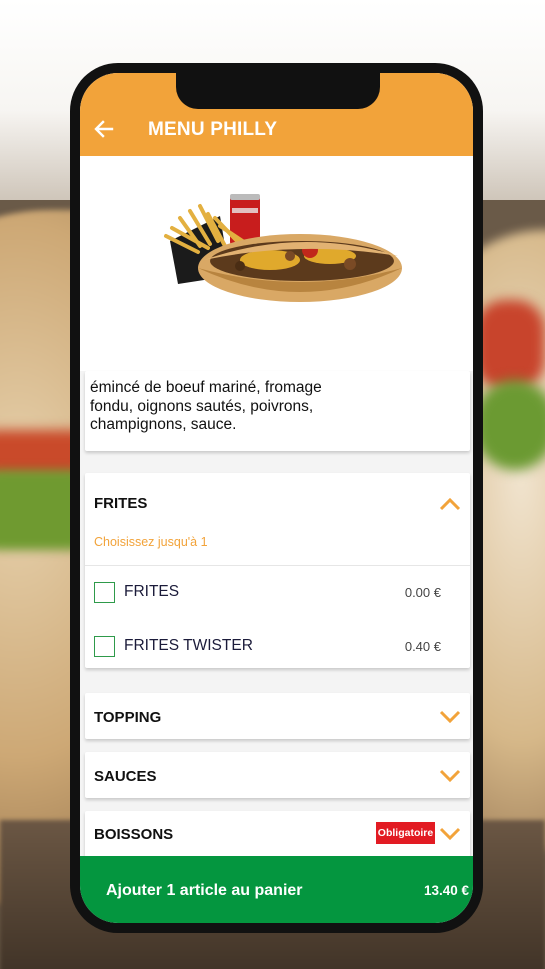 The image size is (545, 969). Describe the element at coordinates (121, 503) in the screenshot. I see `group-title: FRITES` at that location.